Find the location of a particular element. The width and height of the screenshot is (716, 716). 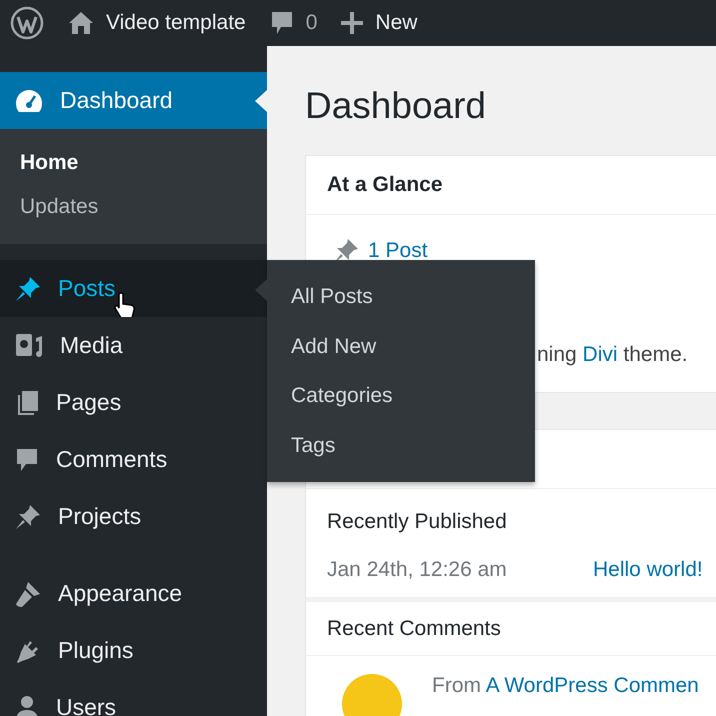

speech-bubble-icon is located at coordinates (282, 23).